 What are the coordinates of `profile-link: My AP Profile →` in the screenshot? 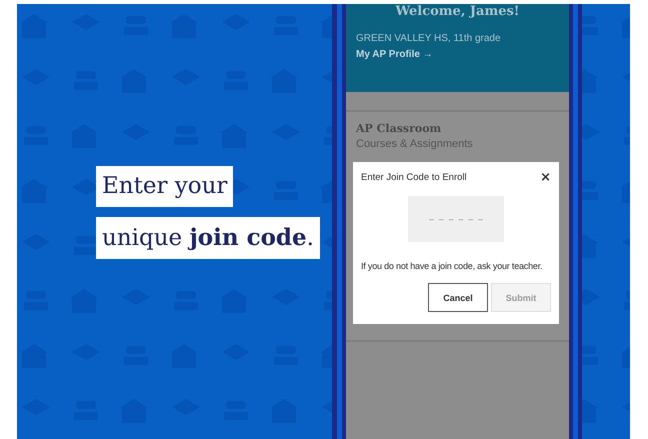 It's located at (457, 54).